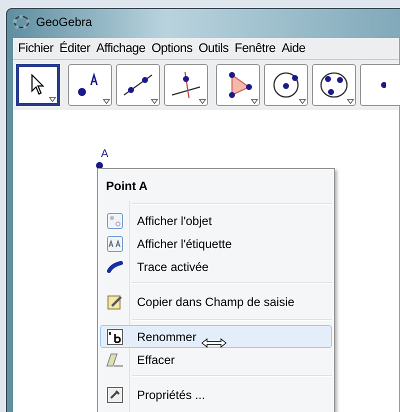  What do you see at coordinates (216, 359) in the screenshot?
I see `context-menu-item: Effacer` at bounding box center [216, 359].